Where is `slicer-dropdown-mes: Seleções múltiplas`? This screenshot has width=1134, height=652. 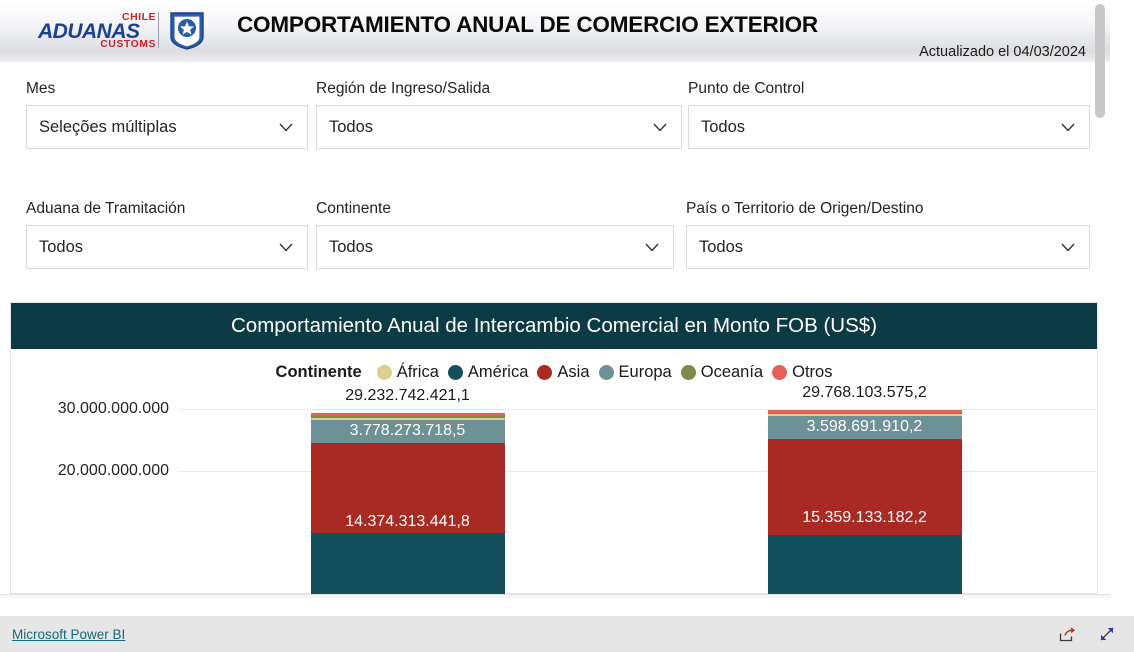 slicer-dropdown-mes: Seleções múltiplas is located at coordinates (167, 127).